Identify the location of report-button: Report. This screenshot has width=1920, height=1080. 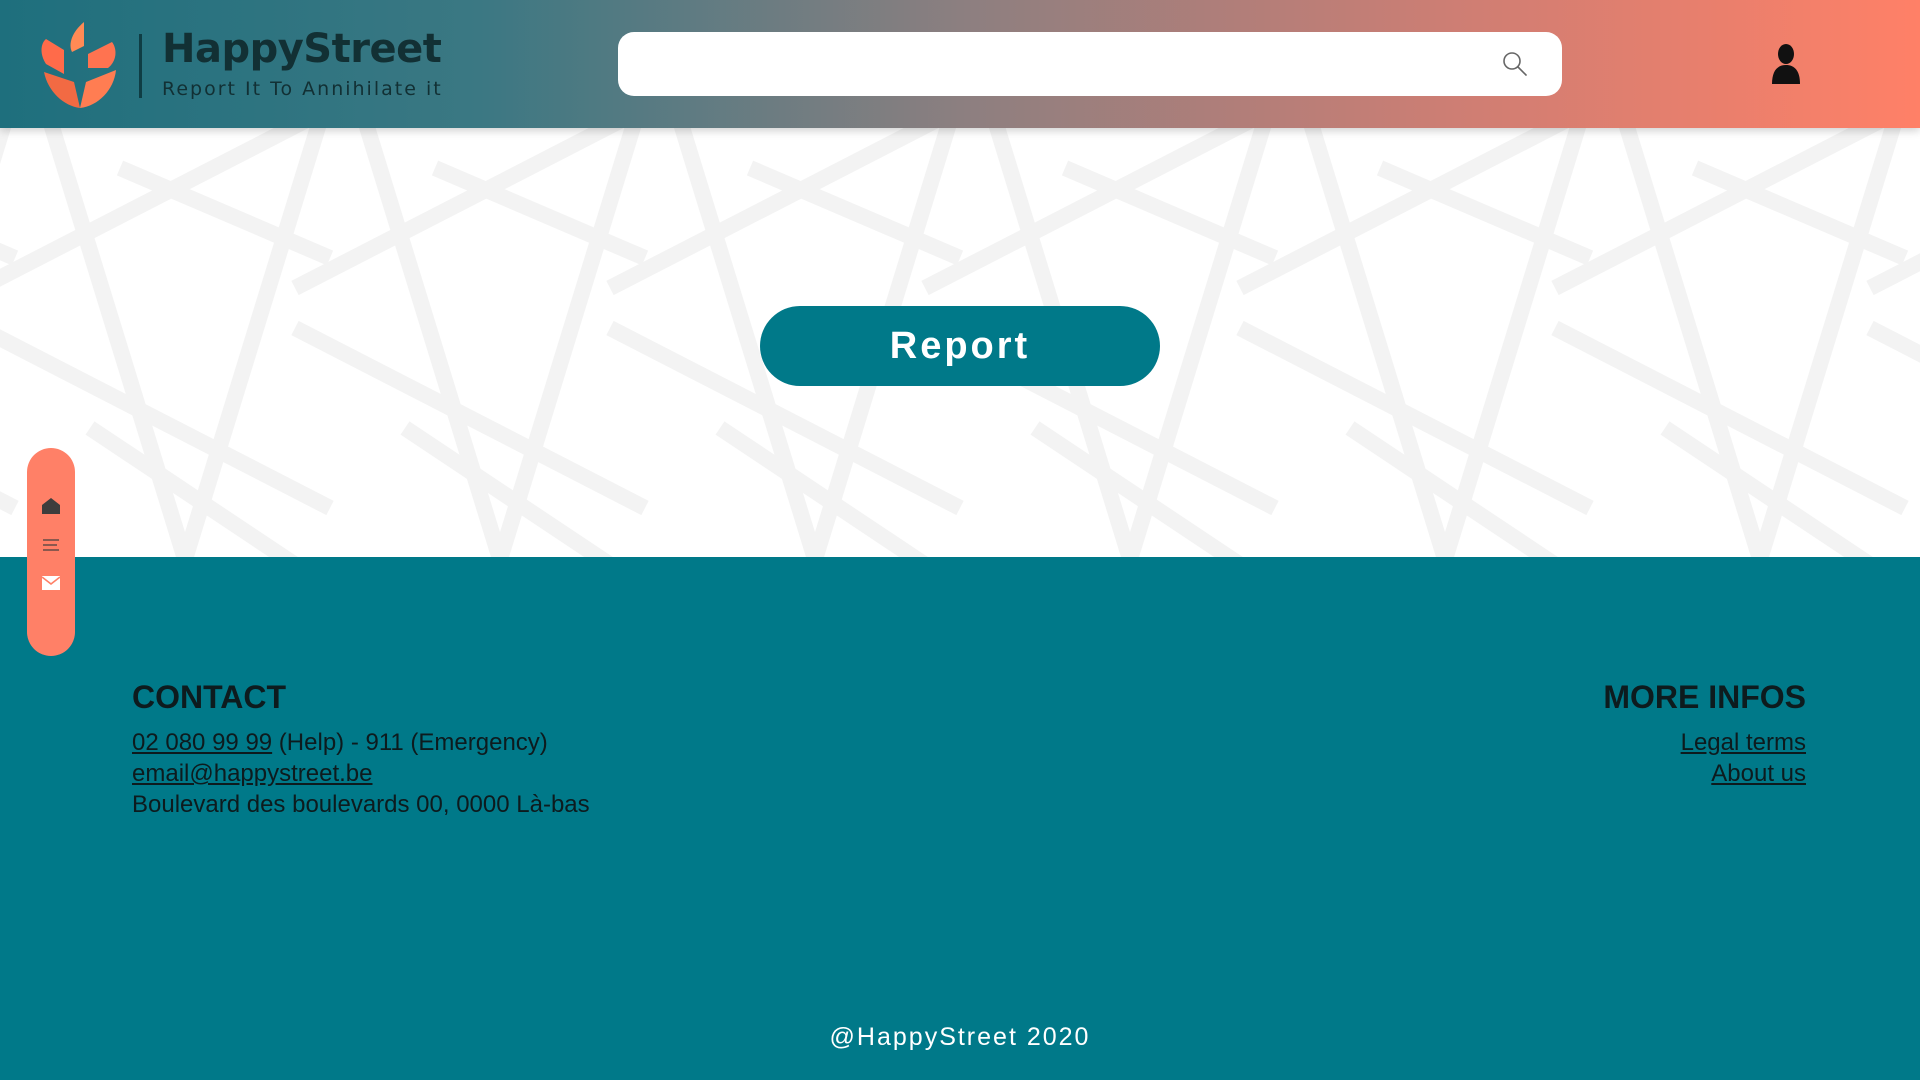
(960, 346).